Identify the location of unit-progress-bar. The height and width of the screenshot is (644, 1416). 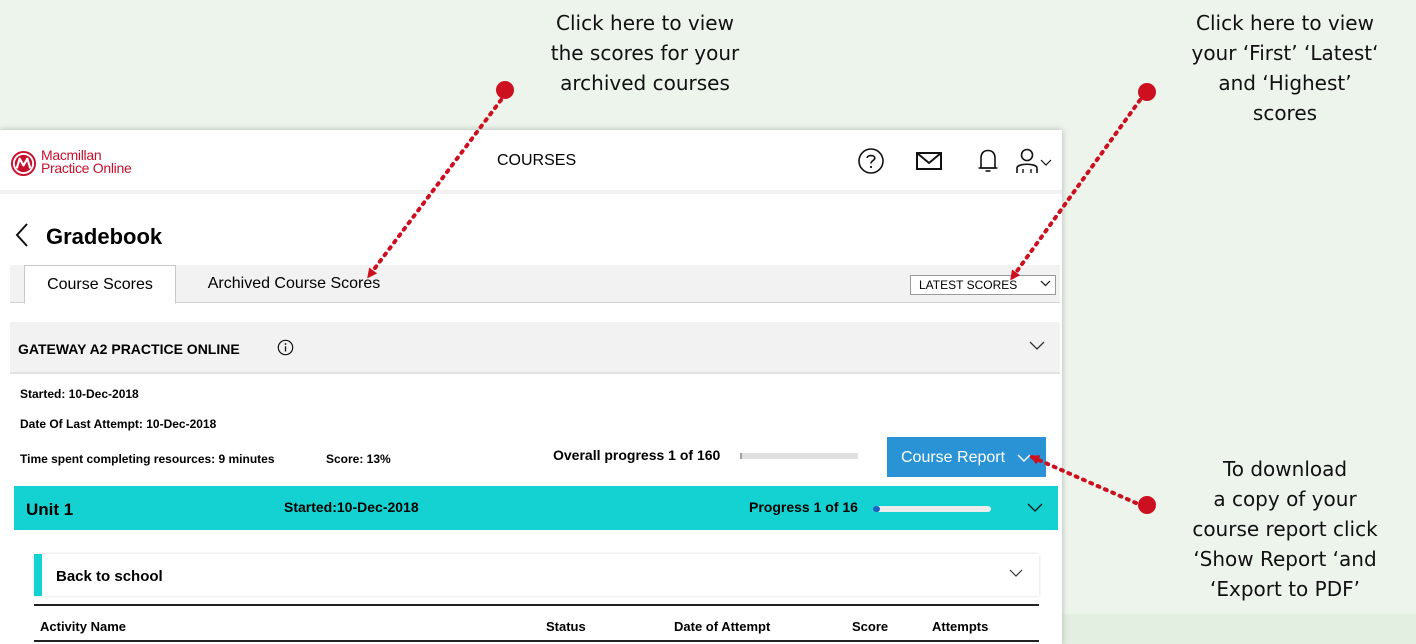
(932, 509).